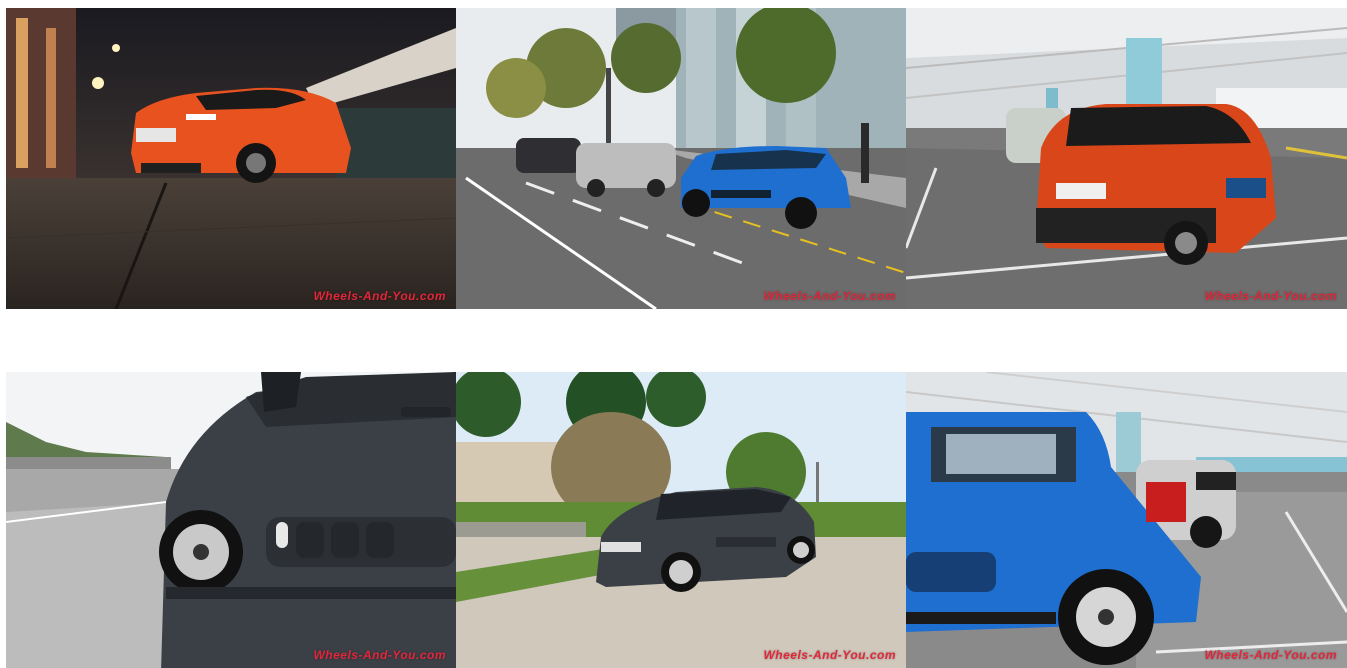 The width and height of the screenshot is (1347, 668). I want to click on photo-blue-c3-garage-image, so click(1126, 520).